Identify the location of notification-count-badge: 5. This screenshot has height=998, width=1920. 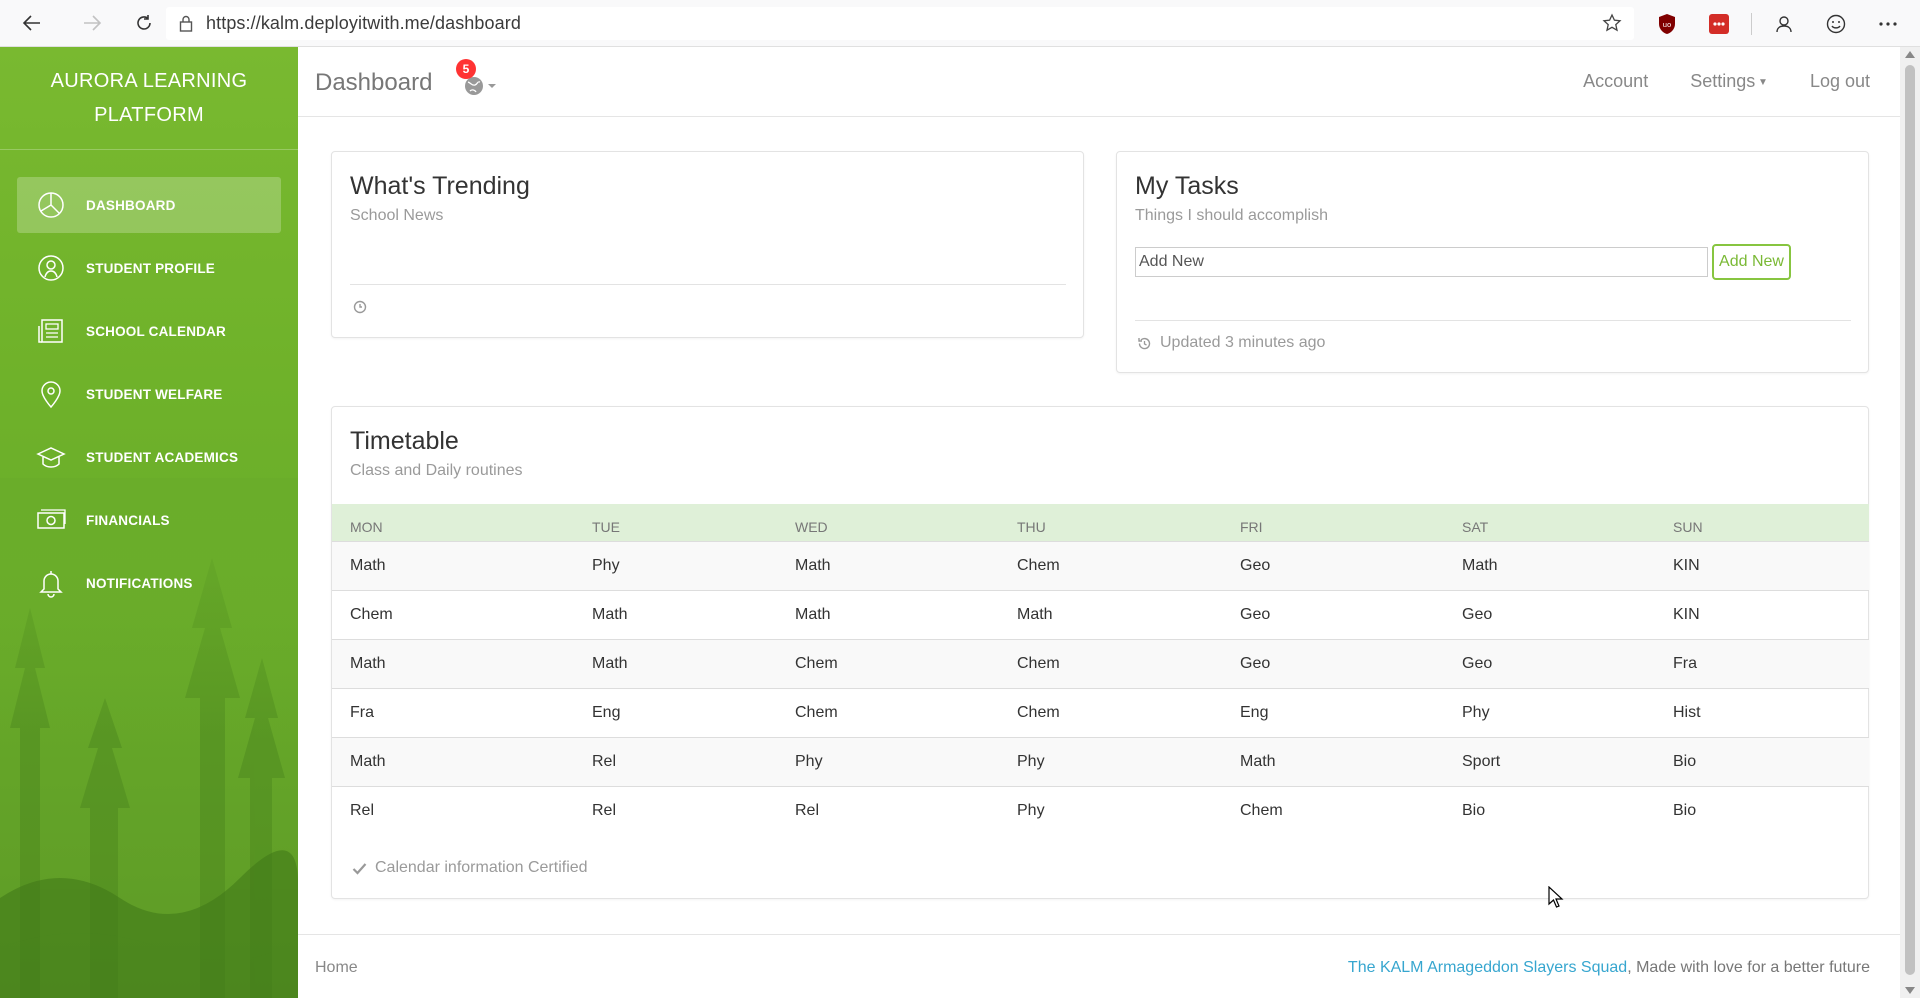
(466, 69).